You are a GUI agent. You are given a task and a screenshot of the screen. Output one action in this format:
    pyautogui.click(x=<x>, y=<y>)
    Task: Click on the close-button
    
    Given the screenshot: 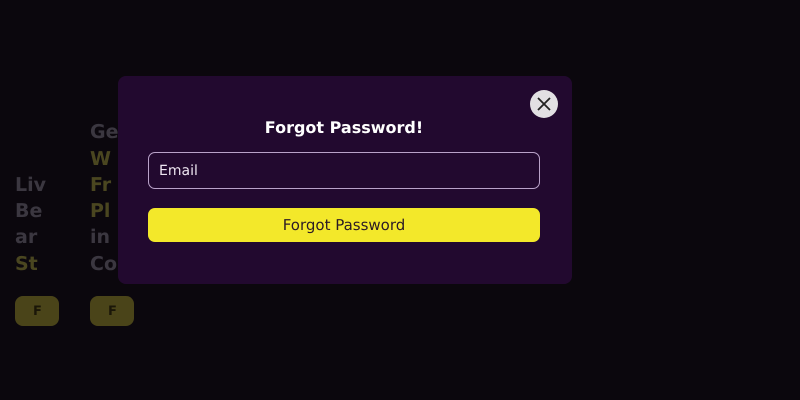 What is the action you would take?
    pyautogui.click(x=544, y=104)
    